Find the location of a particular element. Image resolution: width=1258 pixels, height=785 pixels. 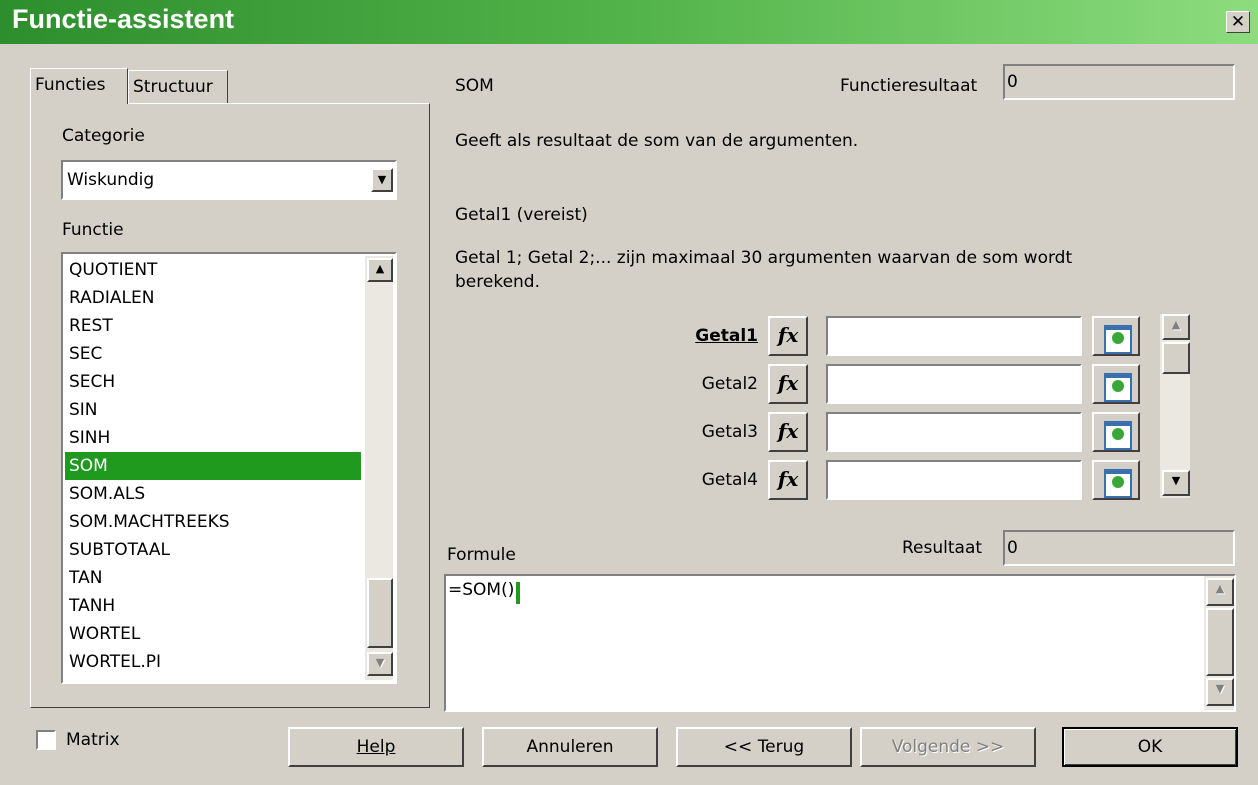

args-scroll-up-button: ▲ is located at coordinates (1176, 327).